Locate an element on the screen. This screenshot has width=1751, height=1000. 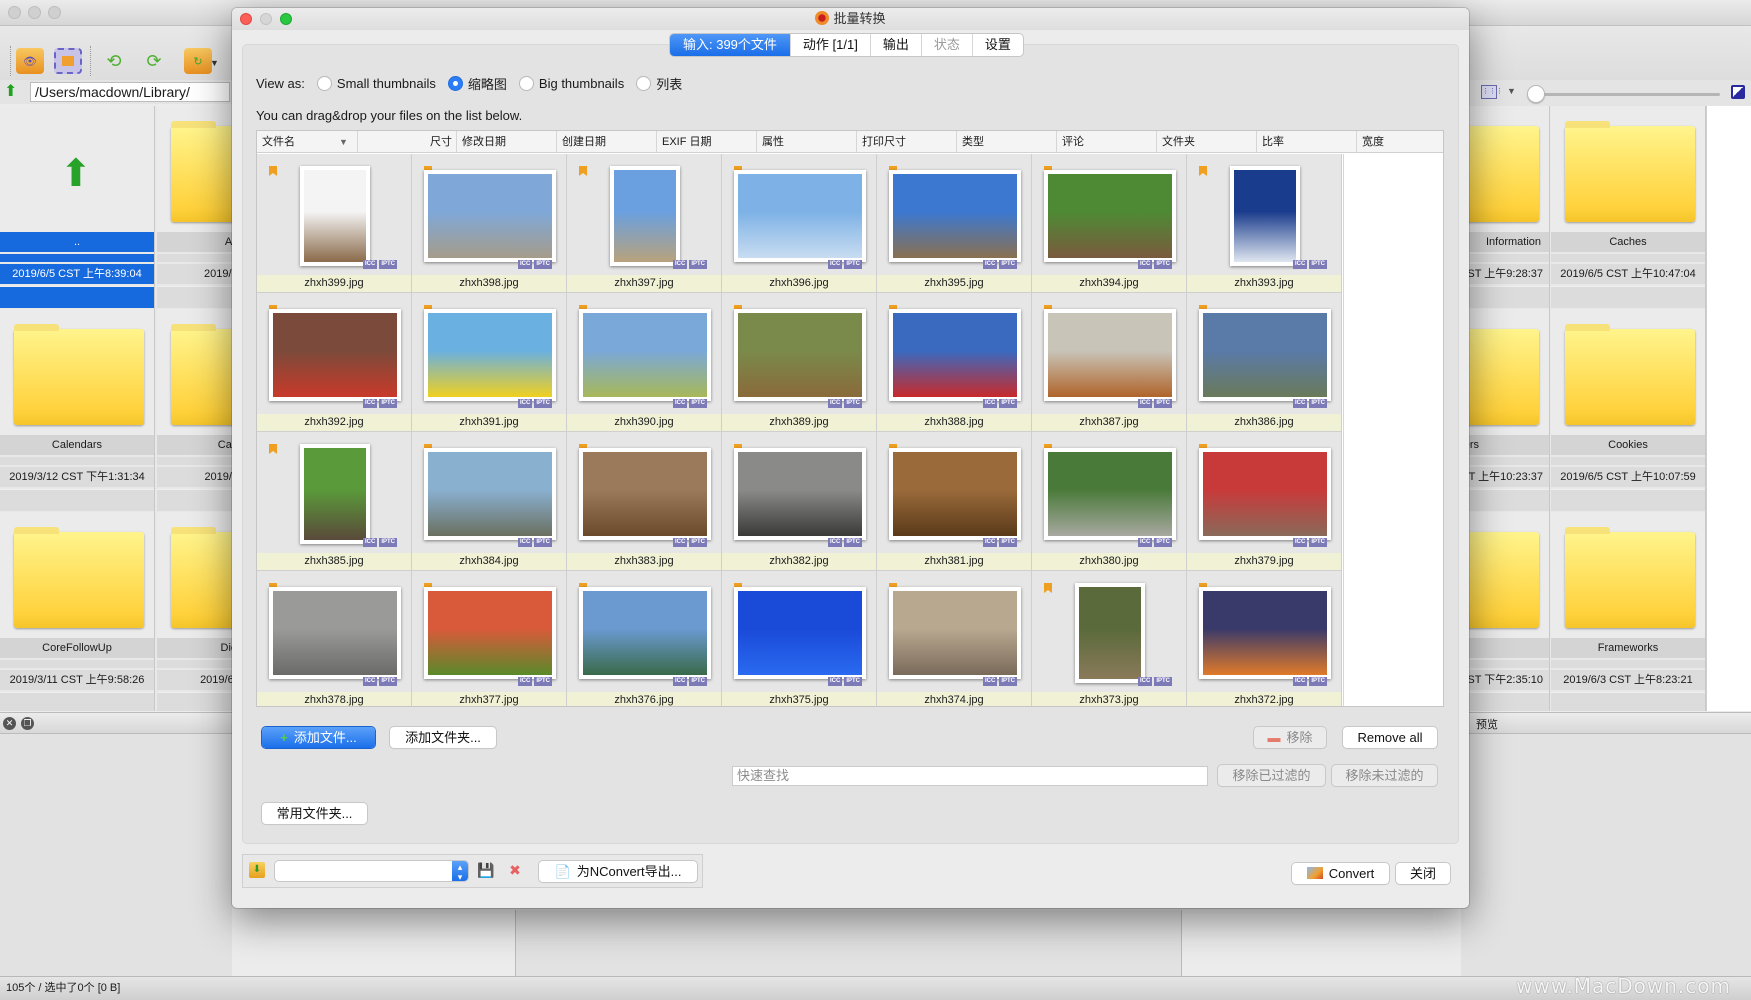
radio-label: 缩略图 is located at coordinates (487, 83).